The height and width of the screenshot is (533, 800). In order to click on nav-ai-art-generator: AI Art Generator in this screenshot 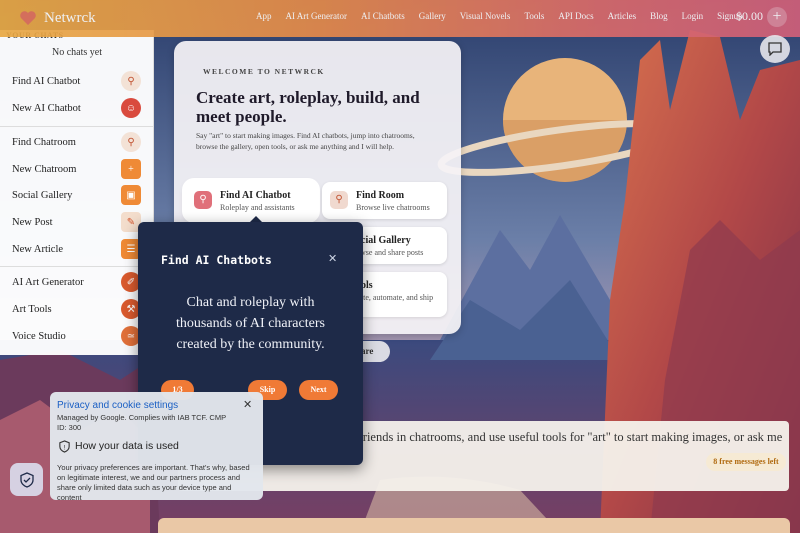, I will do `click(316, 16)`.